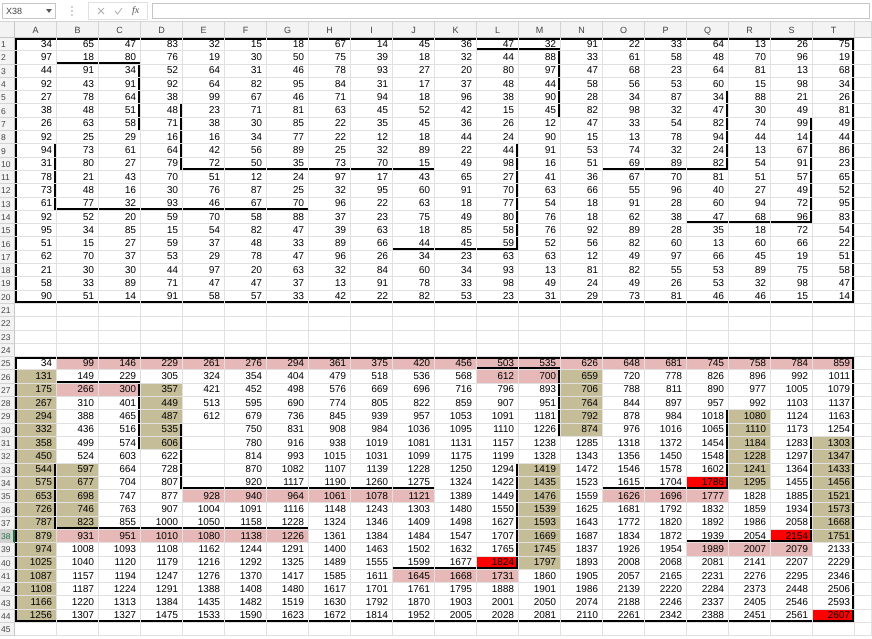  What do you see at coordinates (7, 457) in the screenshot?
I see `row-header: 32` at bounding box center [7, 457].